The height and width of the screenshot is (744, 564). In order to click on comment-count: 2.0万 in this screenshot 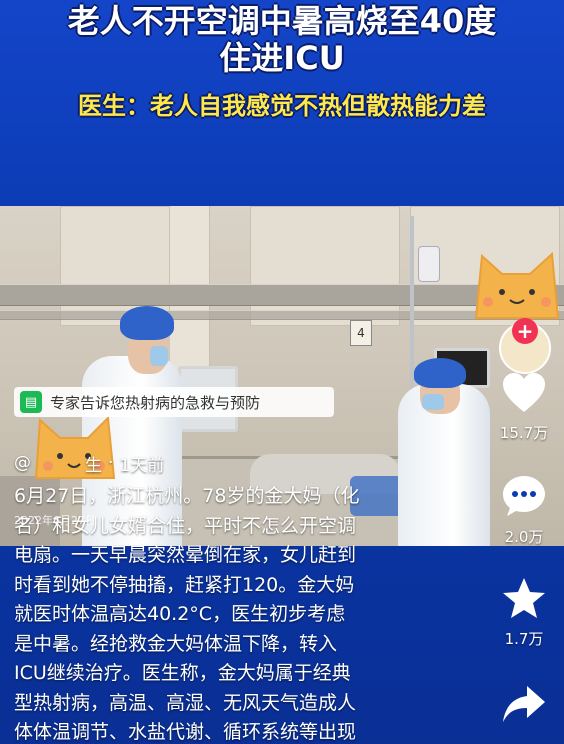, I will do `click(524, 537)`.